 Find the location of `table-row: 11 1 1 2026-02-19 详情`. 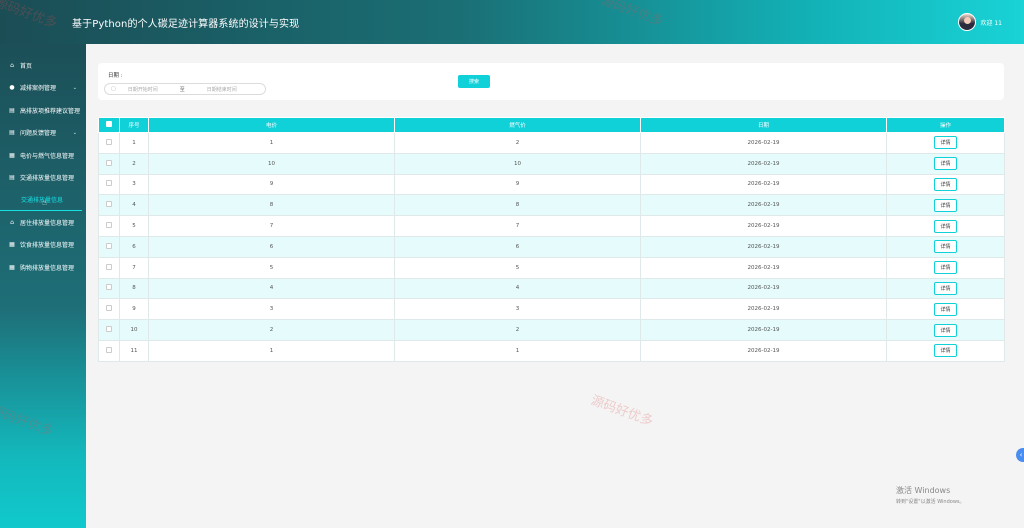

table-row: 11 1 1 2026-02-19 详情 is located at coordinates (551, 350).